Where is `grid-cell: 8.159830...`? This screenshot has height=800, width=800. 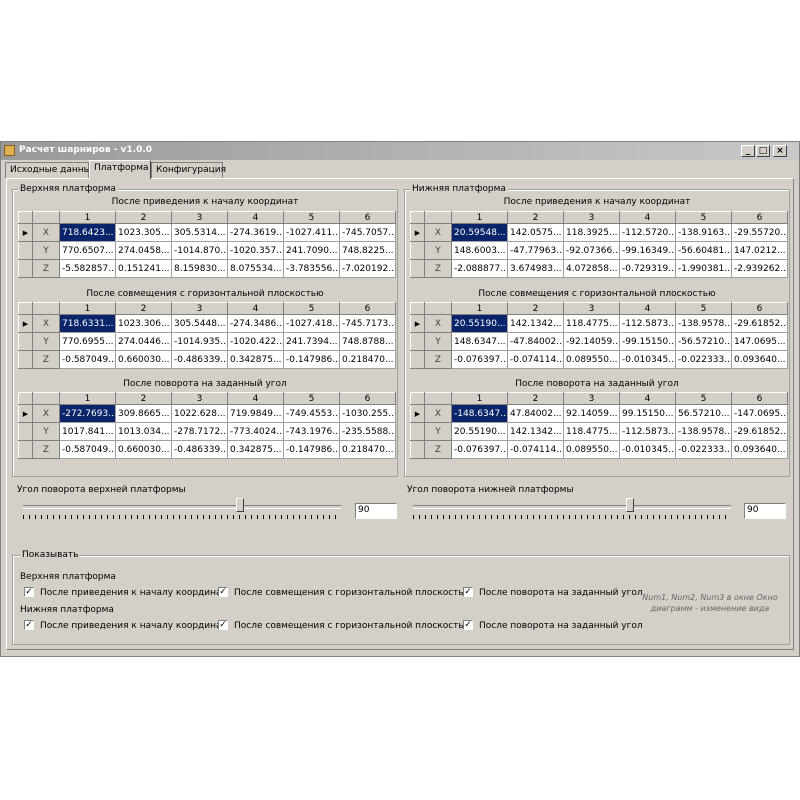
grid-cell: 8.159830... is located at coordinates (199, 268).